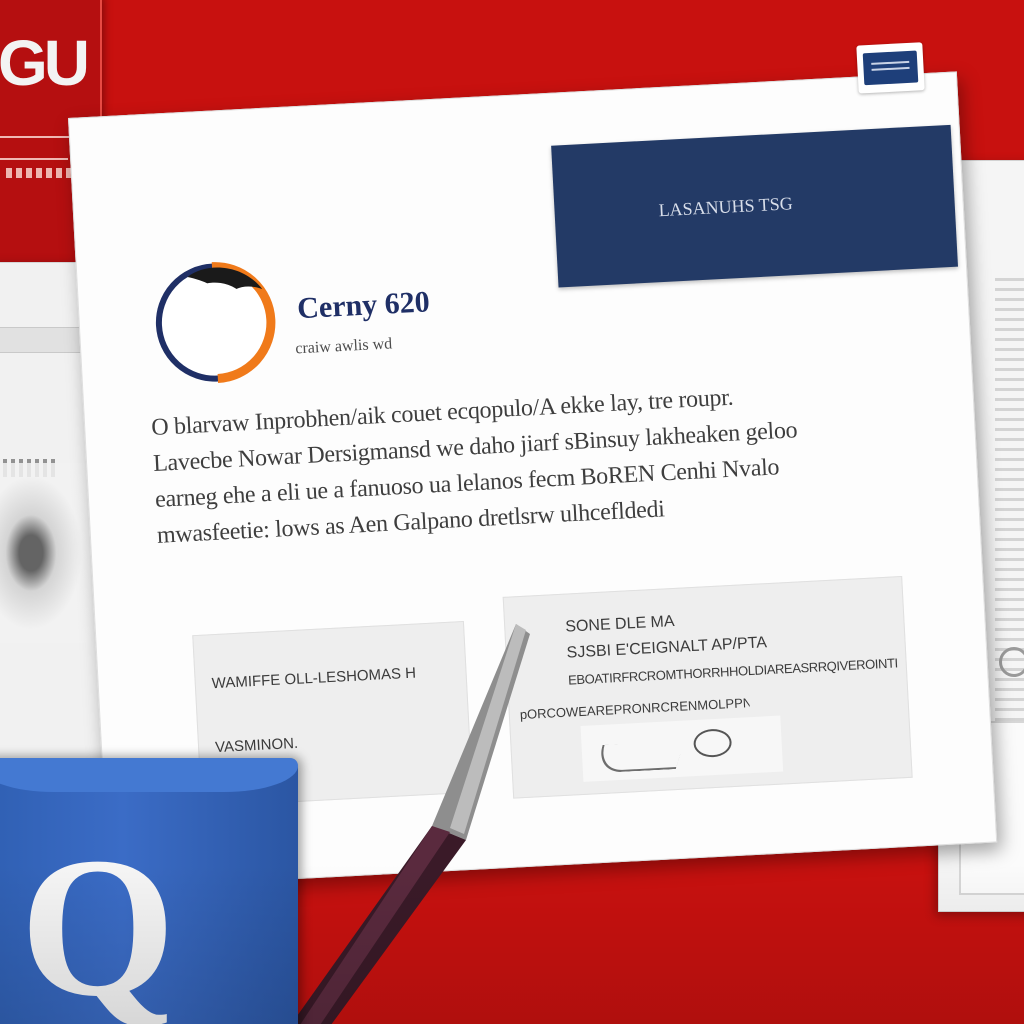 The height and width of the screenshot is (1024, 1024). Describe the element at coordinates (890, 68) in the screenshot. I see `corner-badge` at that location.